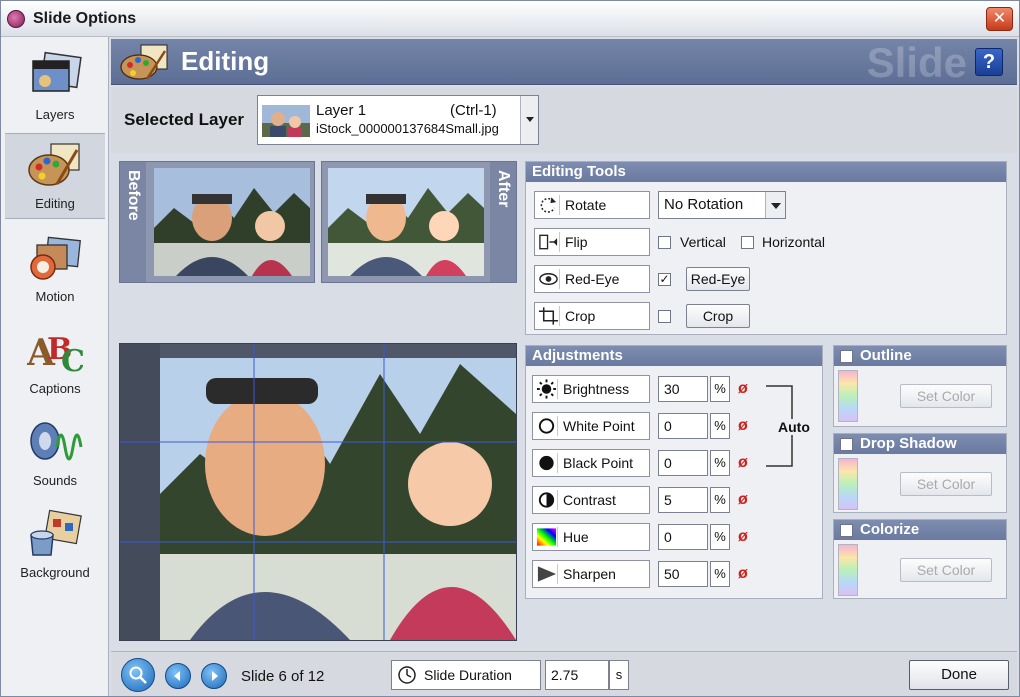 The height and width of the screenshot is (697, 1020). I want to click on crop-tool-button: Crop, so click(592, 316).